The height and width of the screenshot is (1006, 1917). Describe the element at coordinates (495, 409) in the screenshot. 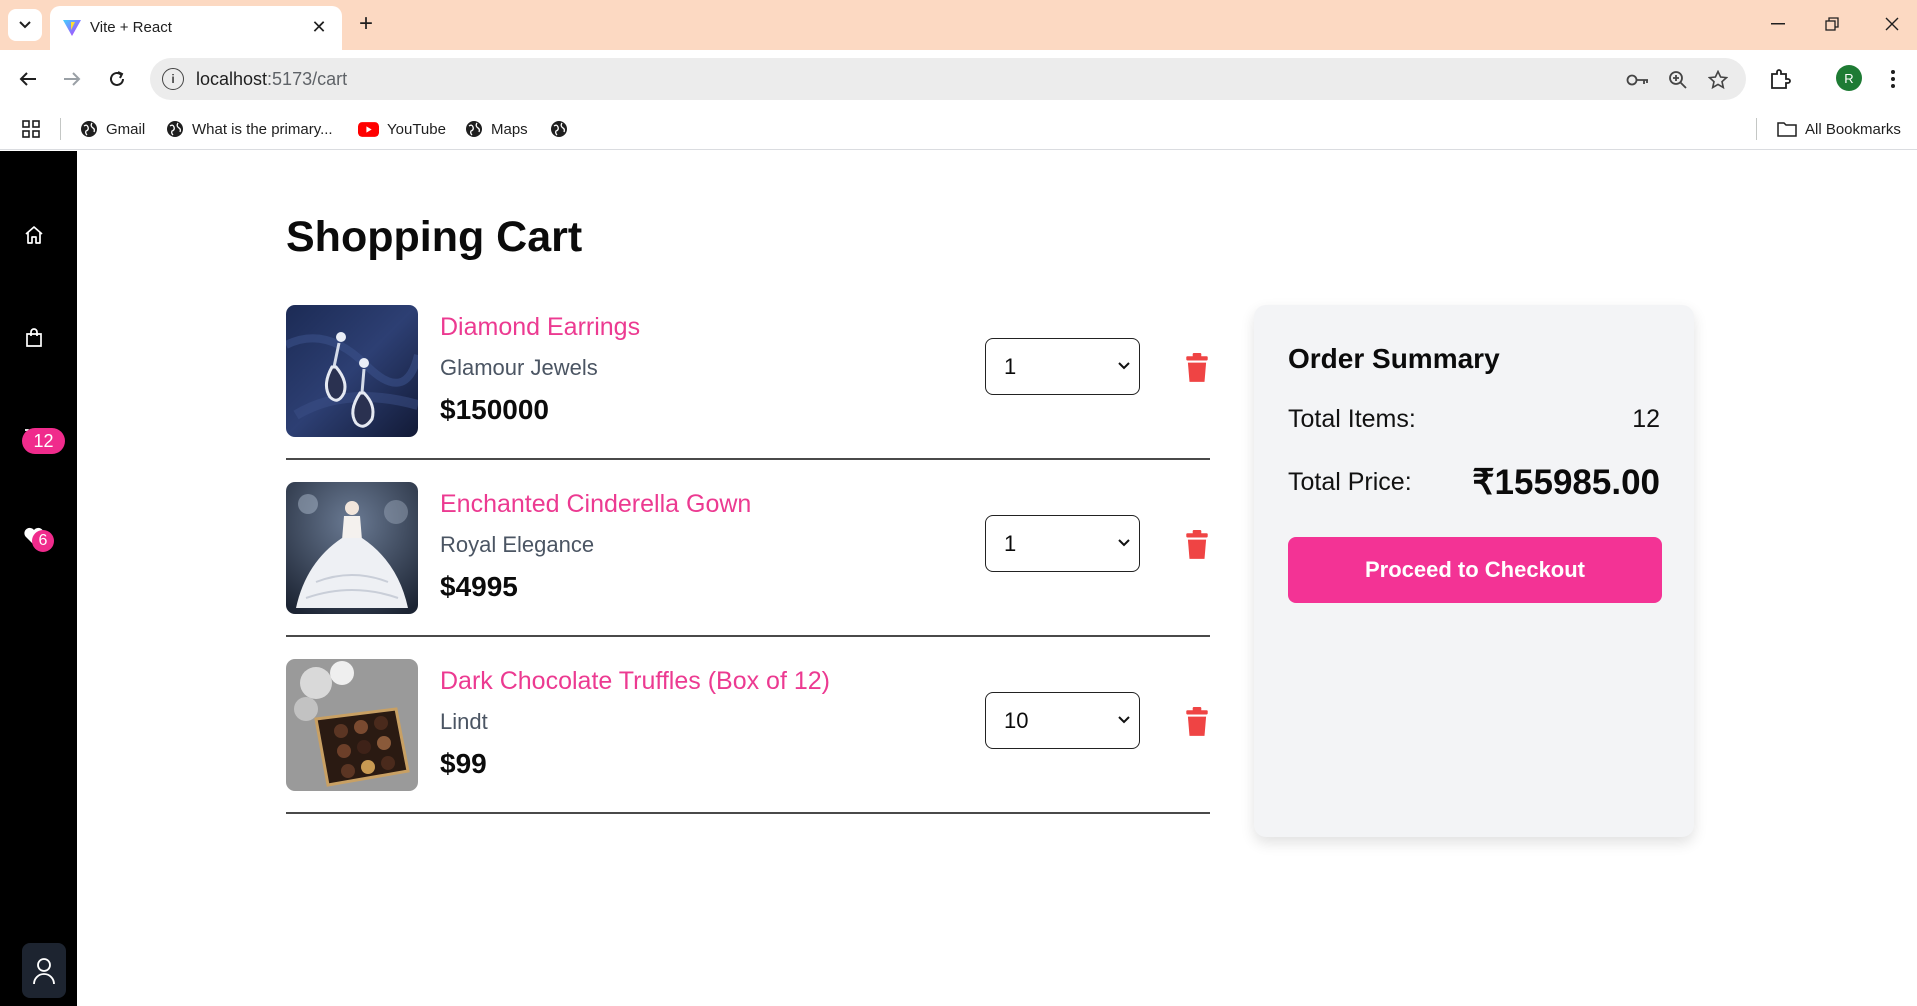

I see `product-price: $150000` at that location.